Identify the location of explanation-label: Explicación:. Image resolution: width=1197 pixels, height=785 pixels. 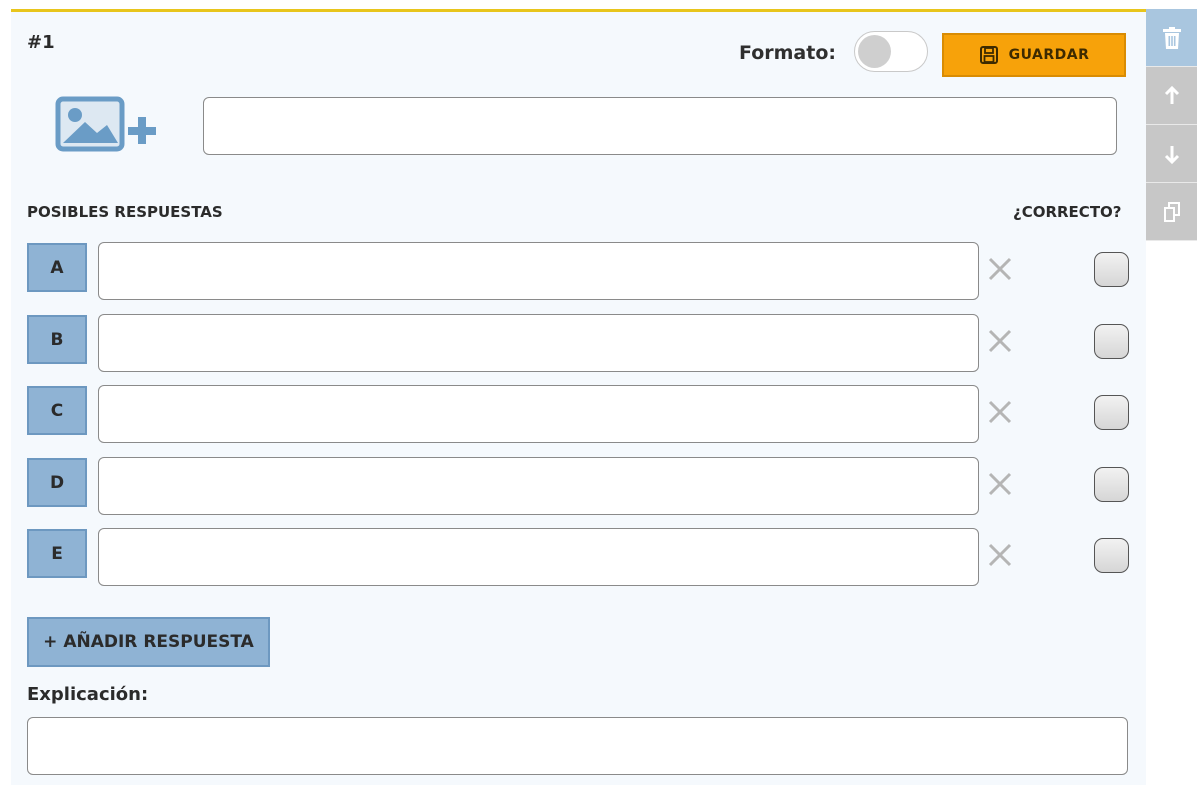
(88, 694).